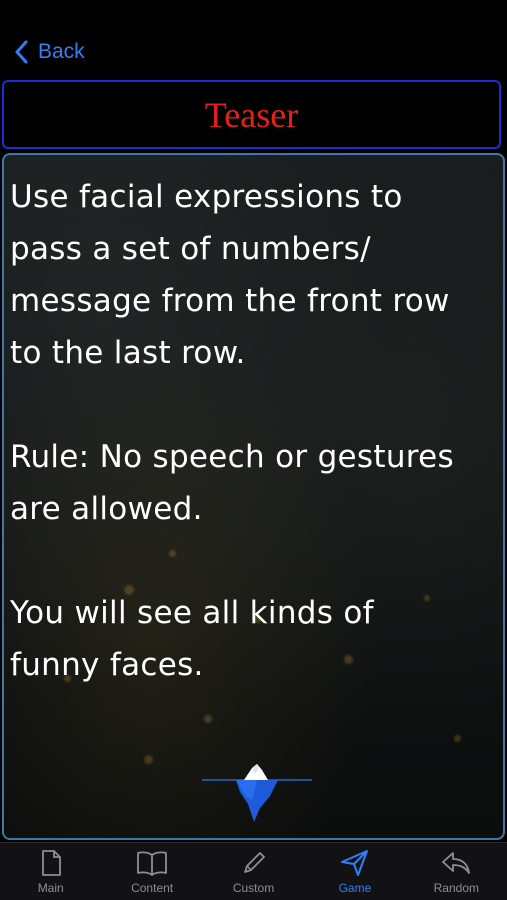  What do you see at coordinates (456, 888) in the screenshot?
I see `tab-label: Random` at bounding box center [456, 888].